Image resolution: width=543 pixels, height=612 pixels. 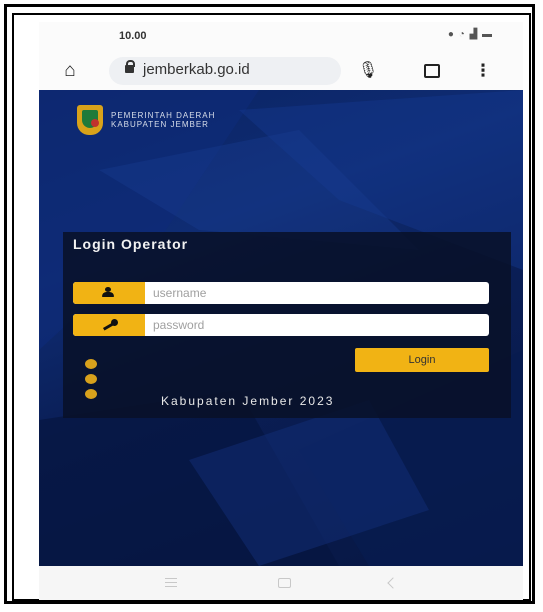 I want to click on more-vert-icon: ⋮, so click(x=483, y=71).